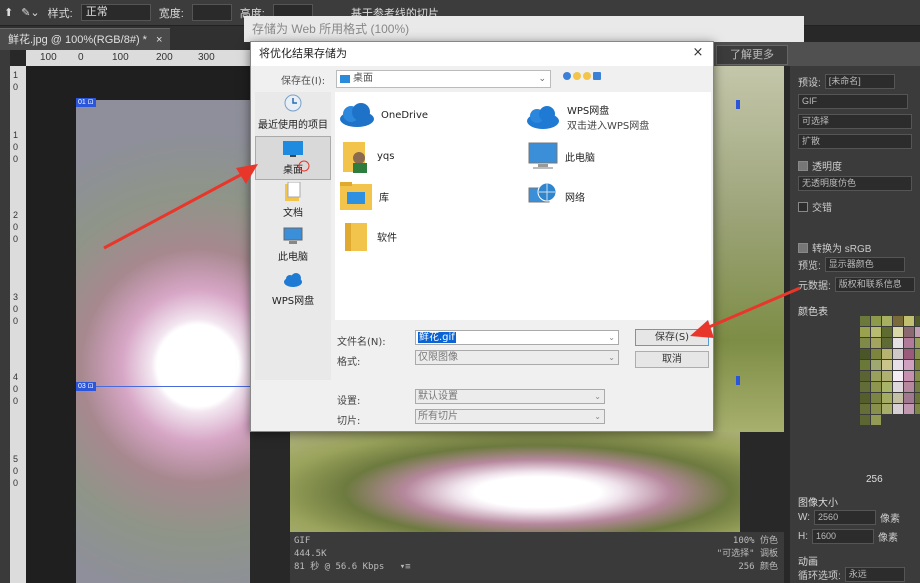 The image size is (920, 583). Describe the element at coordinates (672, 337) in the screenshot. I see `save-button: 保存(S)` at that location.